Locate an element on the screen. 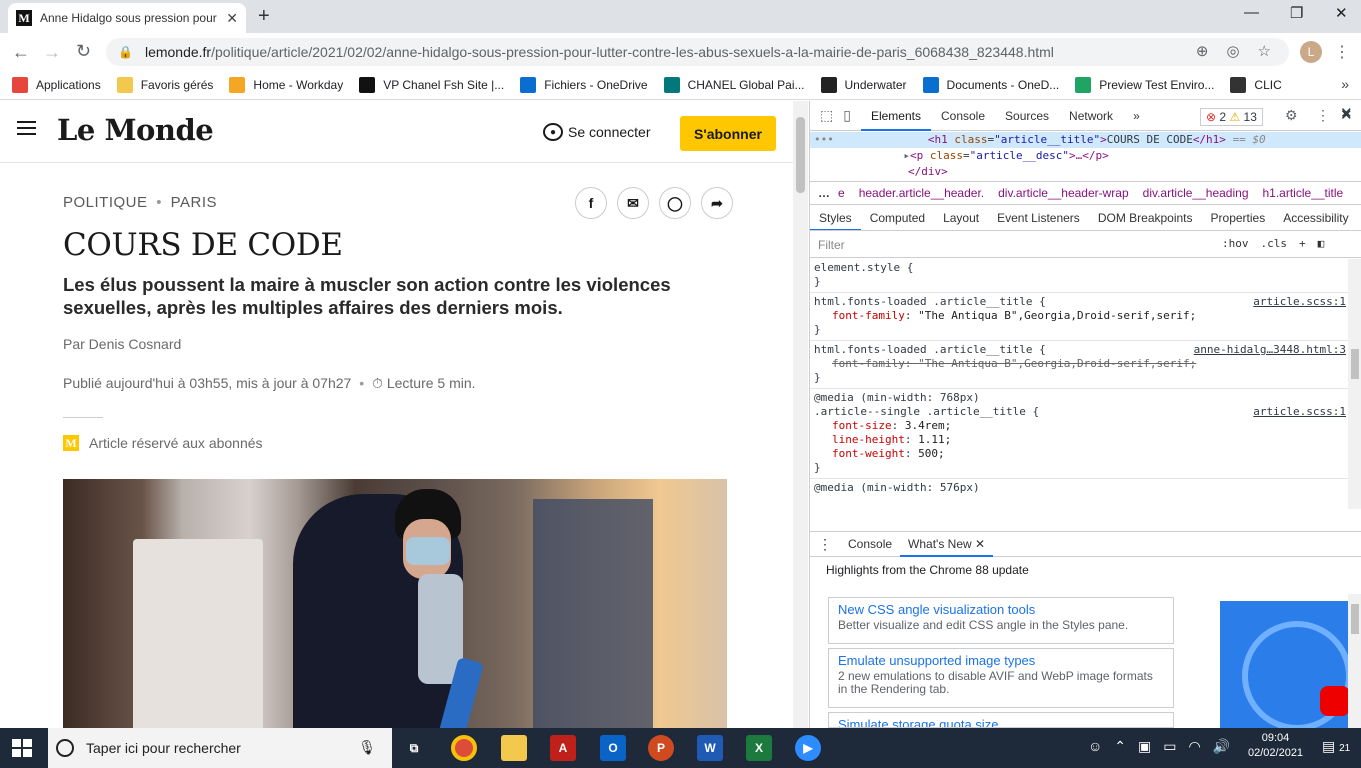  add-shortcut-icon: ⊕ is located at coordinates (1202, 51).